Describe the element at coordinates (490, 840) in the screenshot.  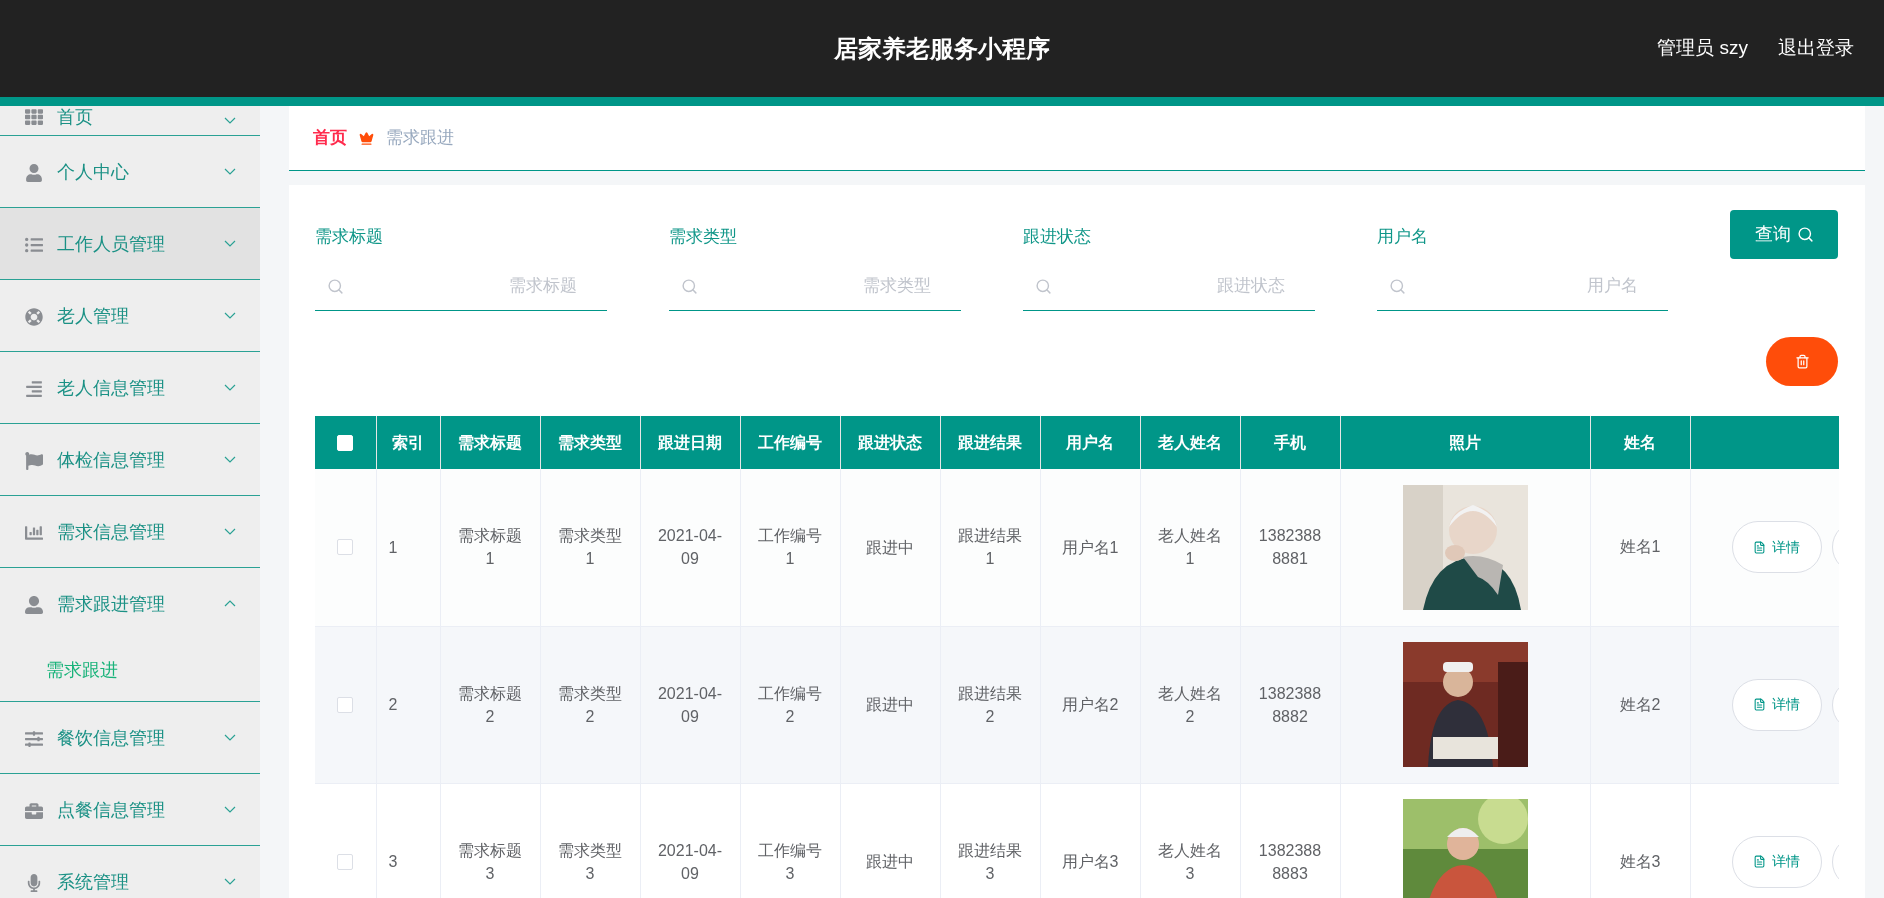
I see `table-cell: 需求标题3` at that location.